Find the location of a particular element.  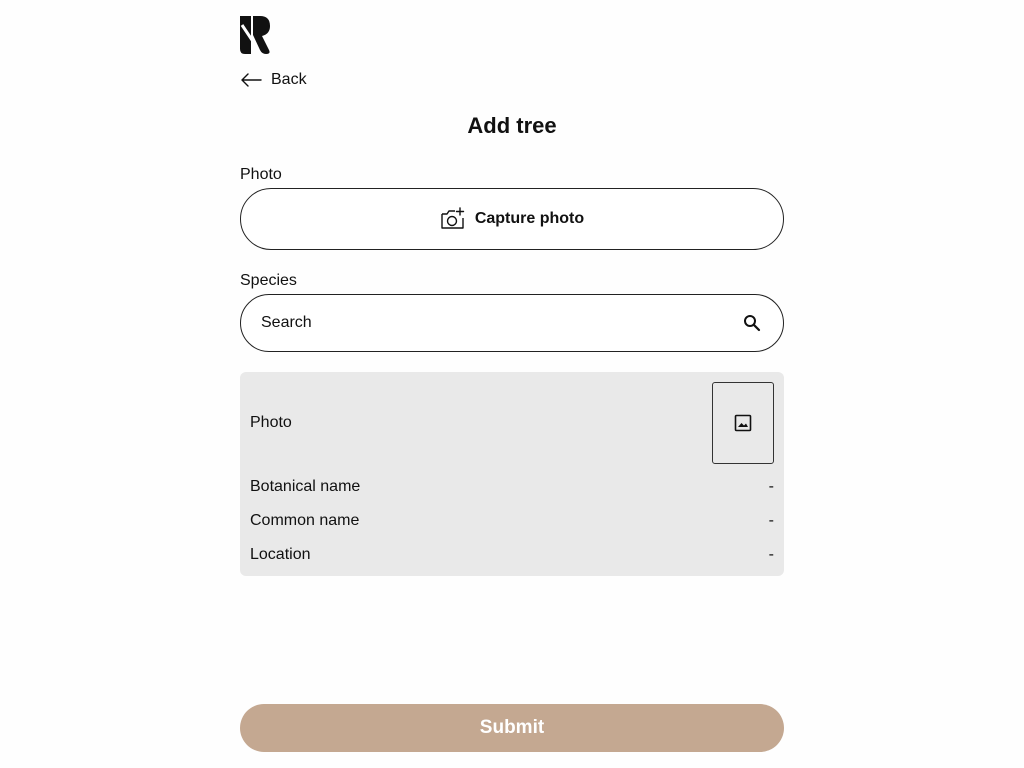

details-photo-row: Photo is located at coordinates (512, 423).